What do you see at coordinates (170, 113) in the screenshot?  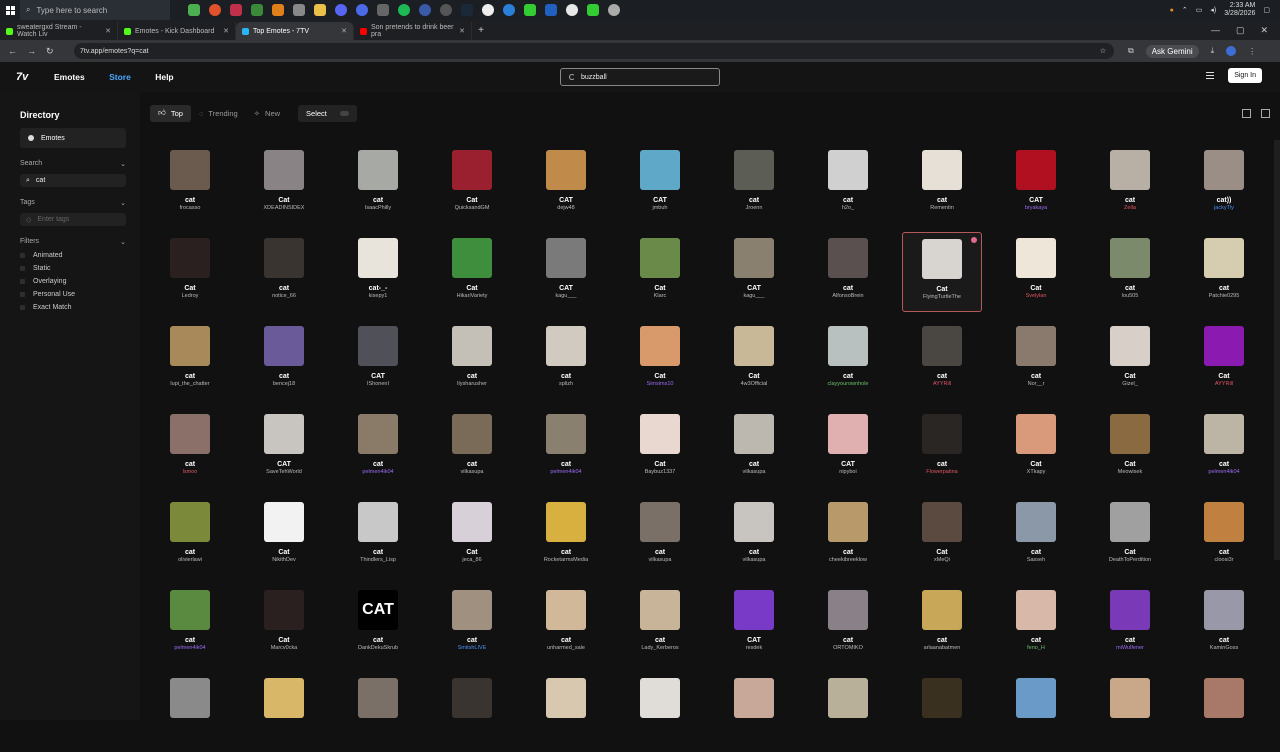 I see `tab-top: 👍︎ Top` at bounding box center [170, 113].